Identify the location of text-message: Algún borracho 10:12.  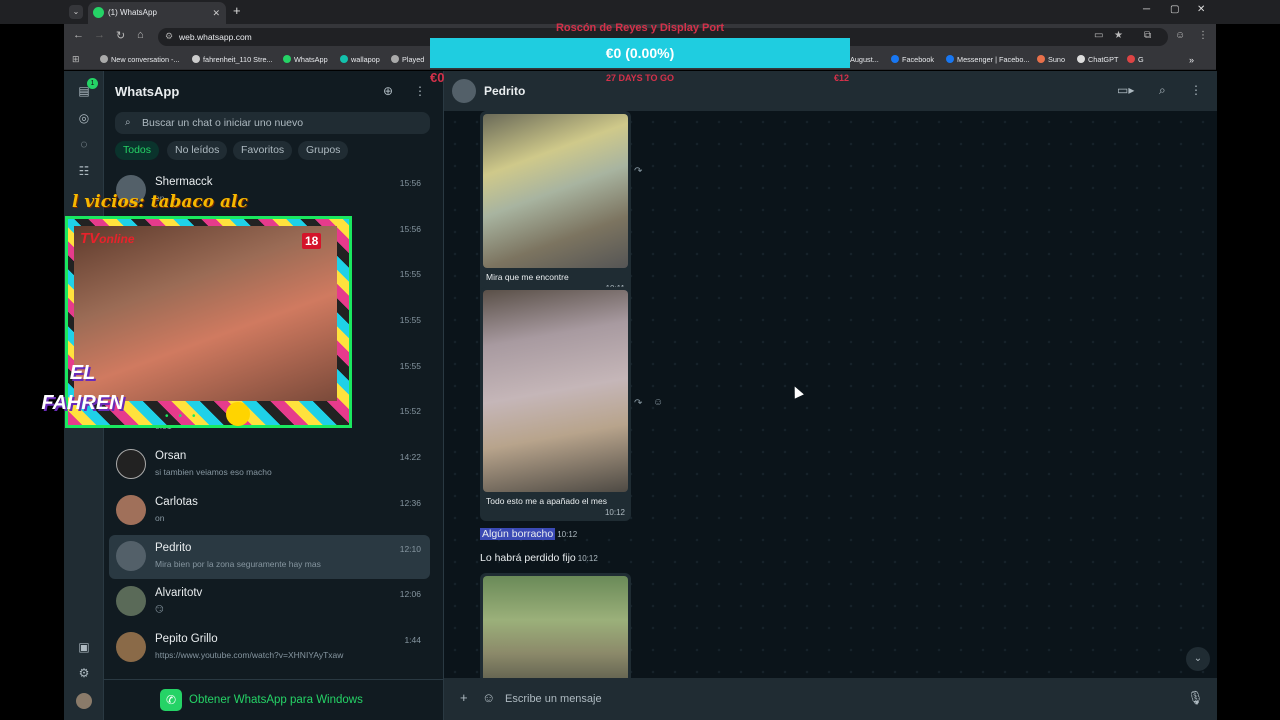
(528, 534).